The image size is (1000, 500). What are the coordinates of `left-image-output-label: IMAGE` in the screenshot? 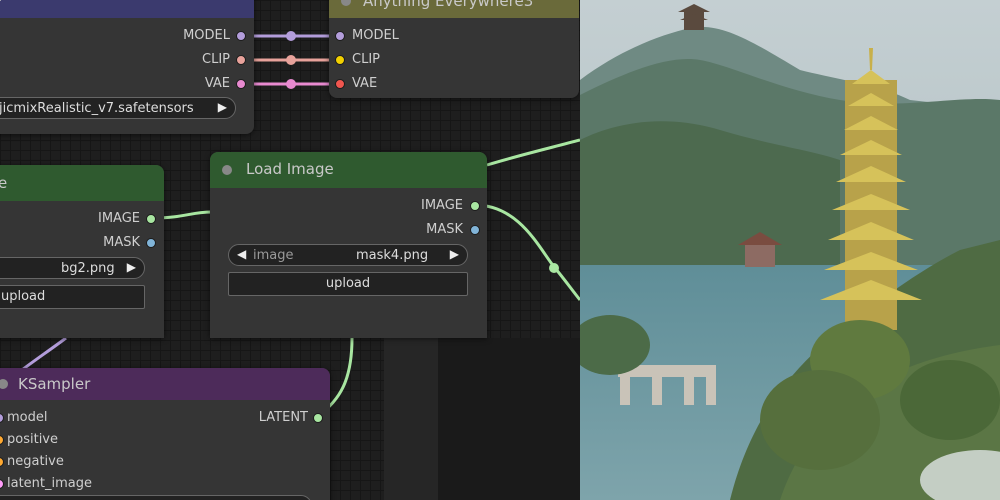 It's located at (118, 218).